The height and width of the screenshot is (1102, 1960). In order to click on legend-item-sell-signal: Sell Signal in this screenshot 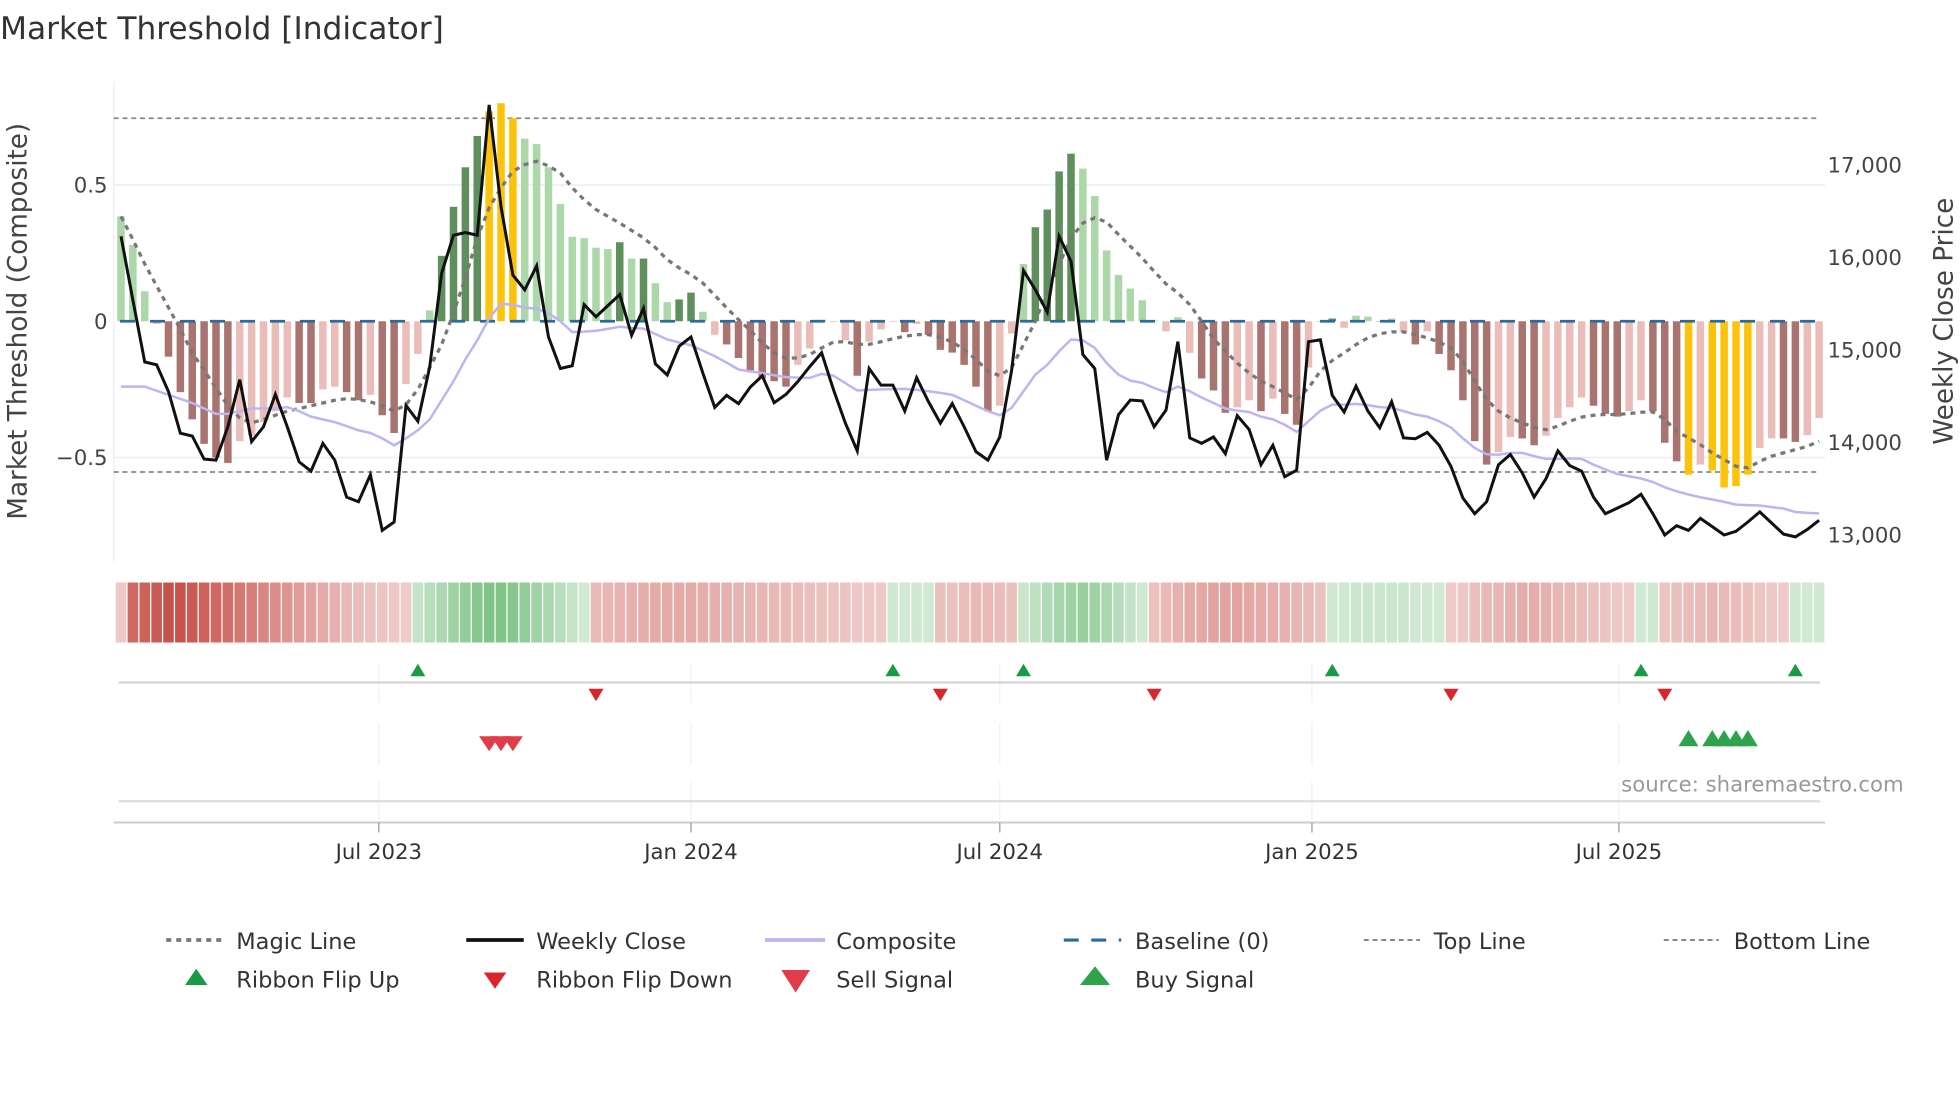, I will do `click(867, 981)`.